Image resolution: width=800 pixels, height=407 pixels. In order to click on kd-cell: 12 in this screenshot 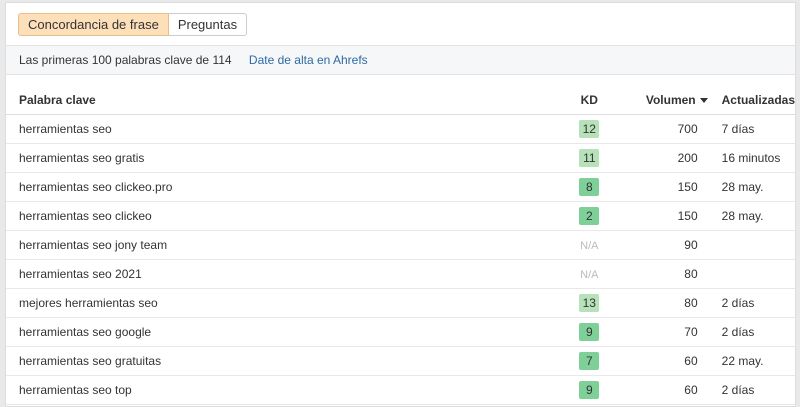, I will do `click(589, 129)`.